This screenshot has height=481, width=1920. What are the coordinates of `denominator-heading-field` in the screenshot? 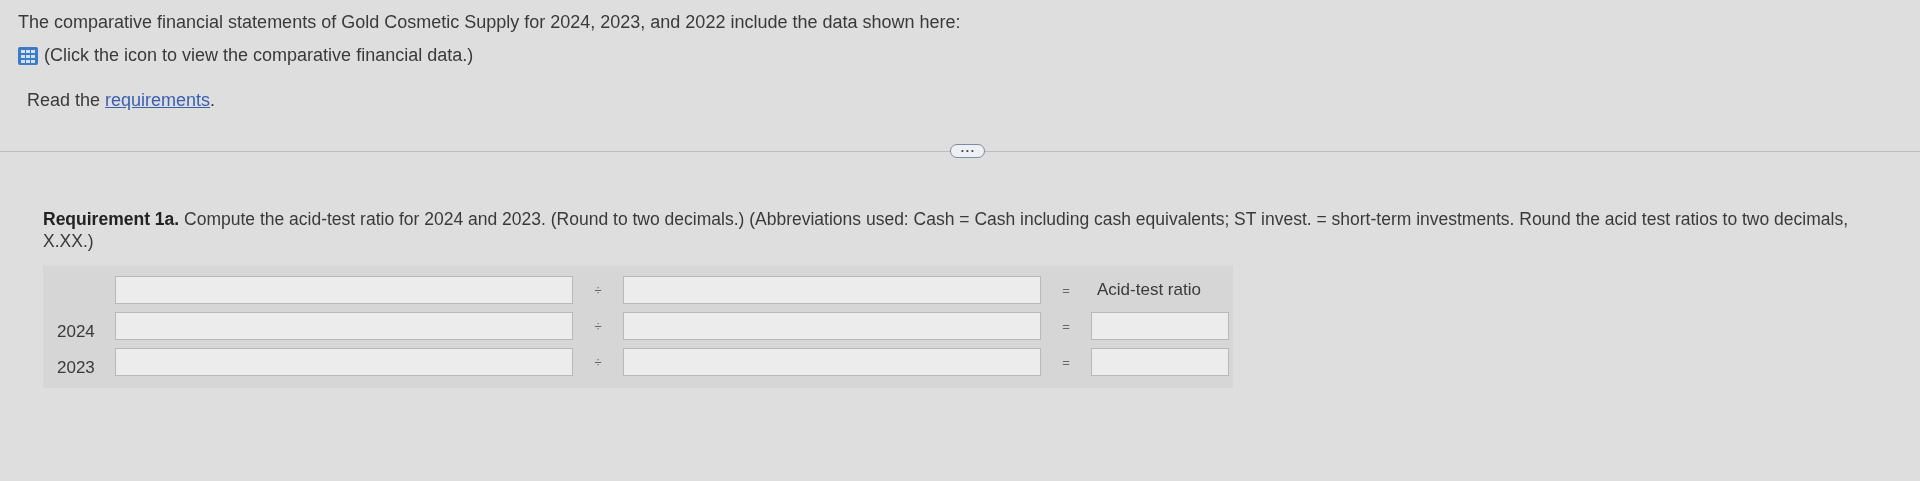 It's located at (832, 290).